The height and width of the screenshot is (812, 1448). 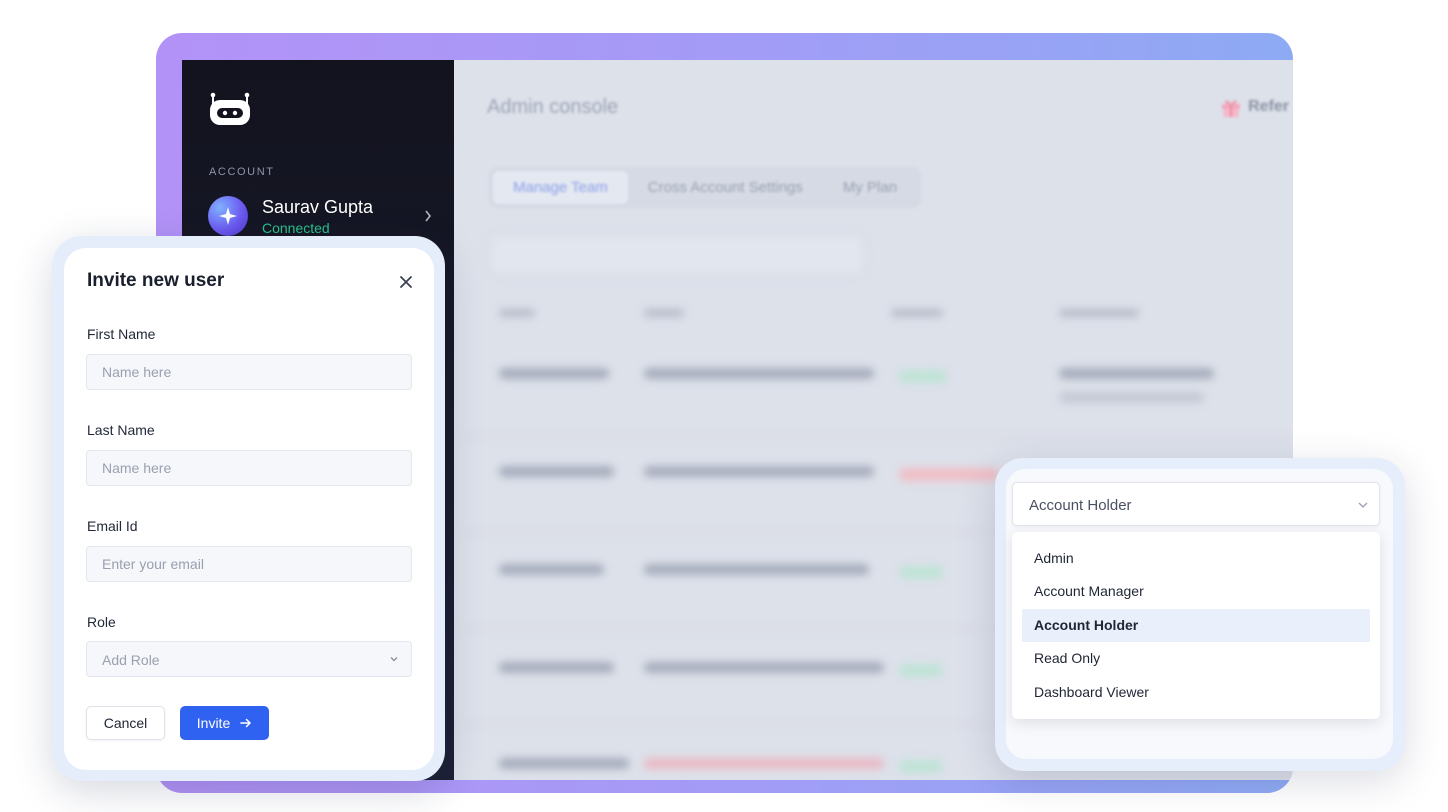 I want to click on role-dropdown-select: Account Holder, so click(x=1196, y=504).